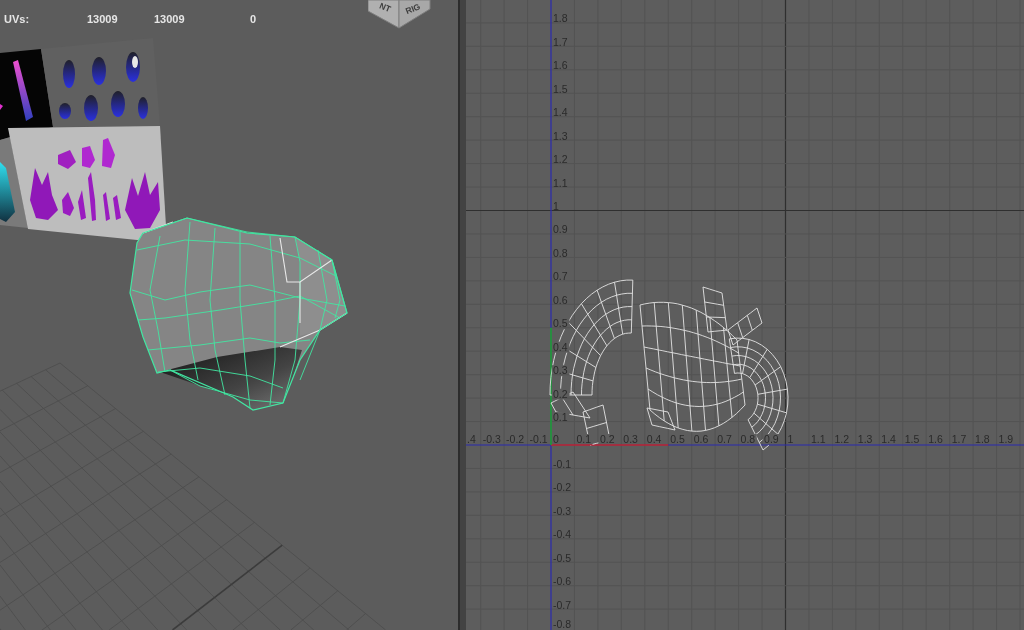 Image resolution: width=1024 pixels, height=630 pixels. What do you see at coordinates (385, 7) in the screenshot?
I see `cube-face-label: NT` at bounding box center [385, 7].